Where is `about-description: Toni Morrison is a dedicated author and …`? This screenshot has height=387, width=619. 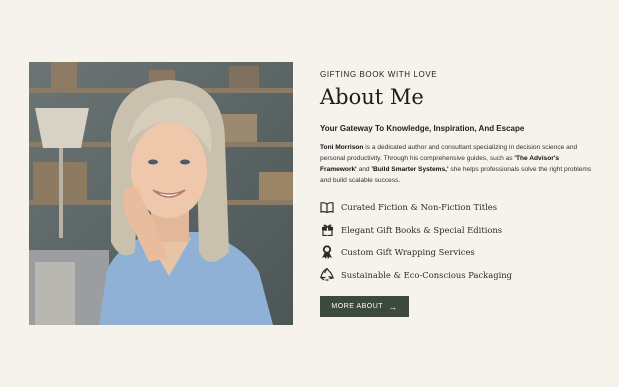 about-description: Toni Morrison is a dedicated author and … is located at coordinates (457, 164).